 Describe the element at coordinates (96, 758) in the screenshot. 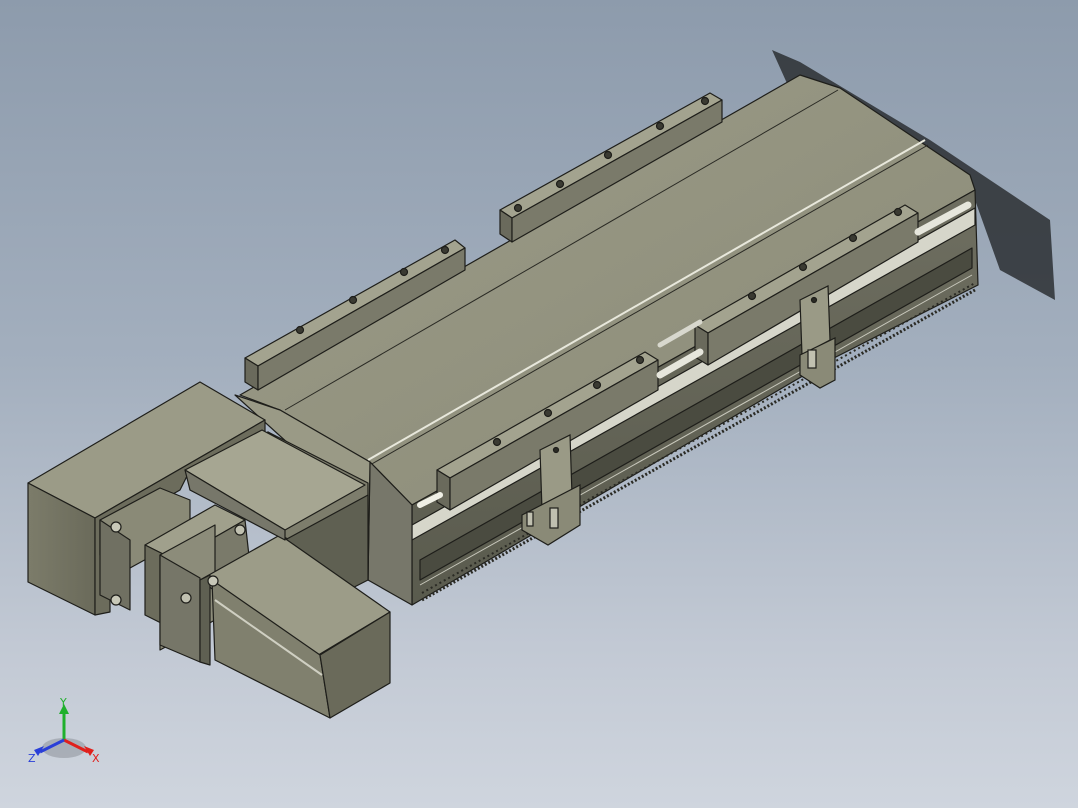

I see `x-axis-label: X` at that location.